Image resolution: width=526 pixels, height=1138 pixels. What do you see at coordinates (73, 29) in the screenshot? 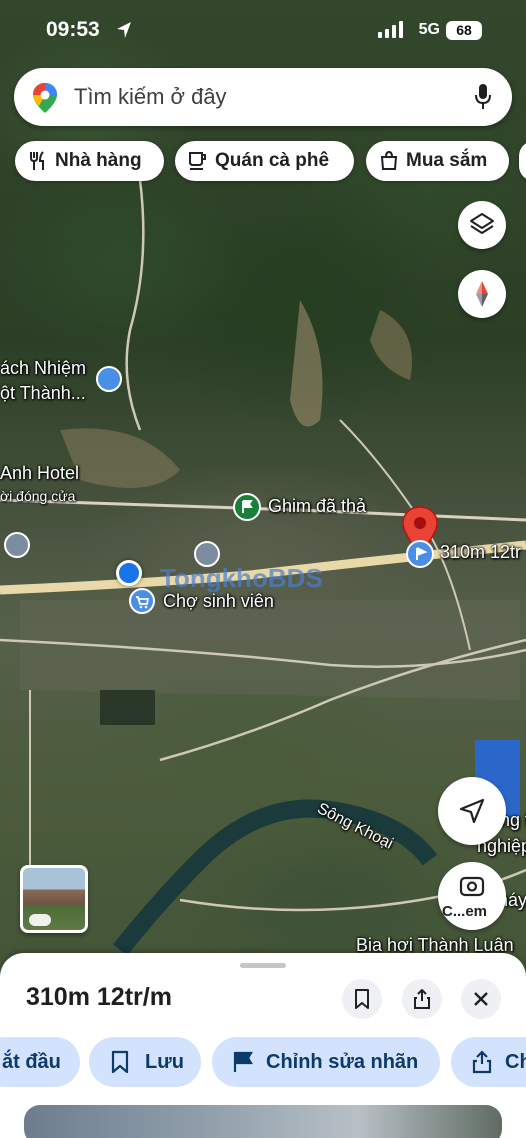
I see `status-time: 09:53` at bounding box center [73, 29].